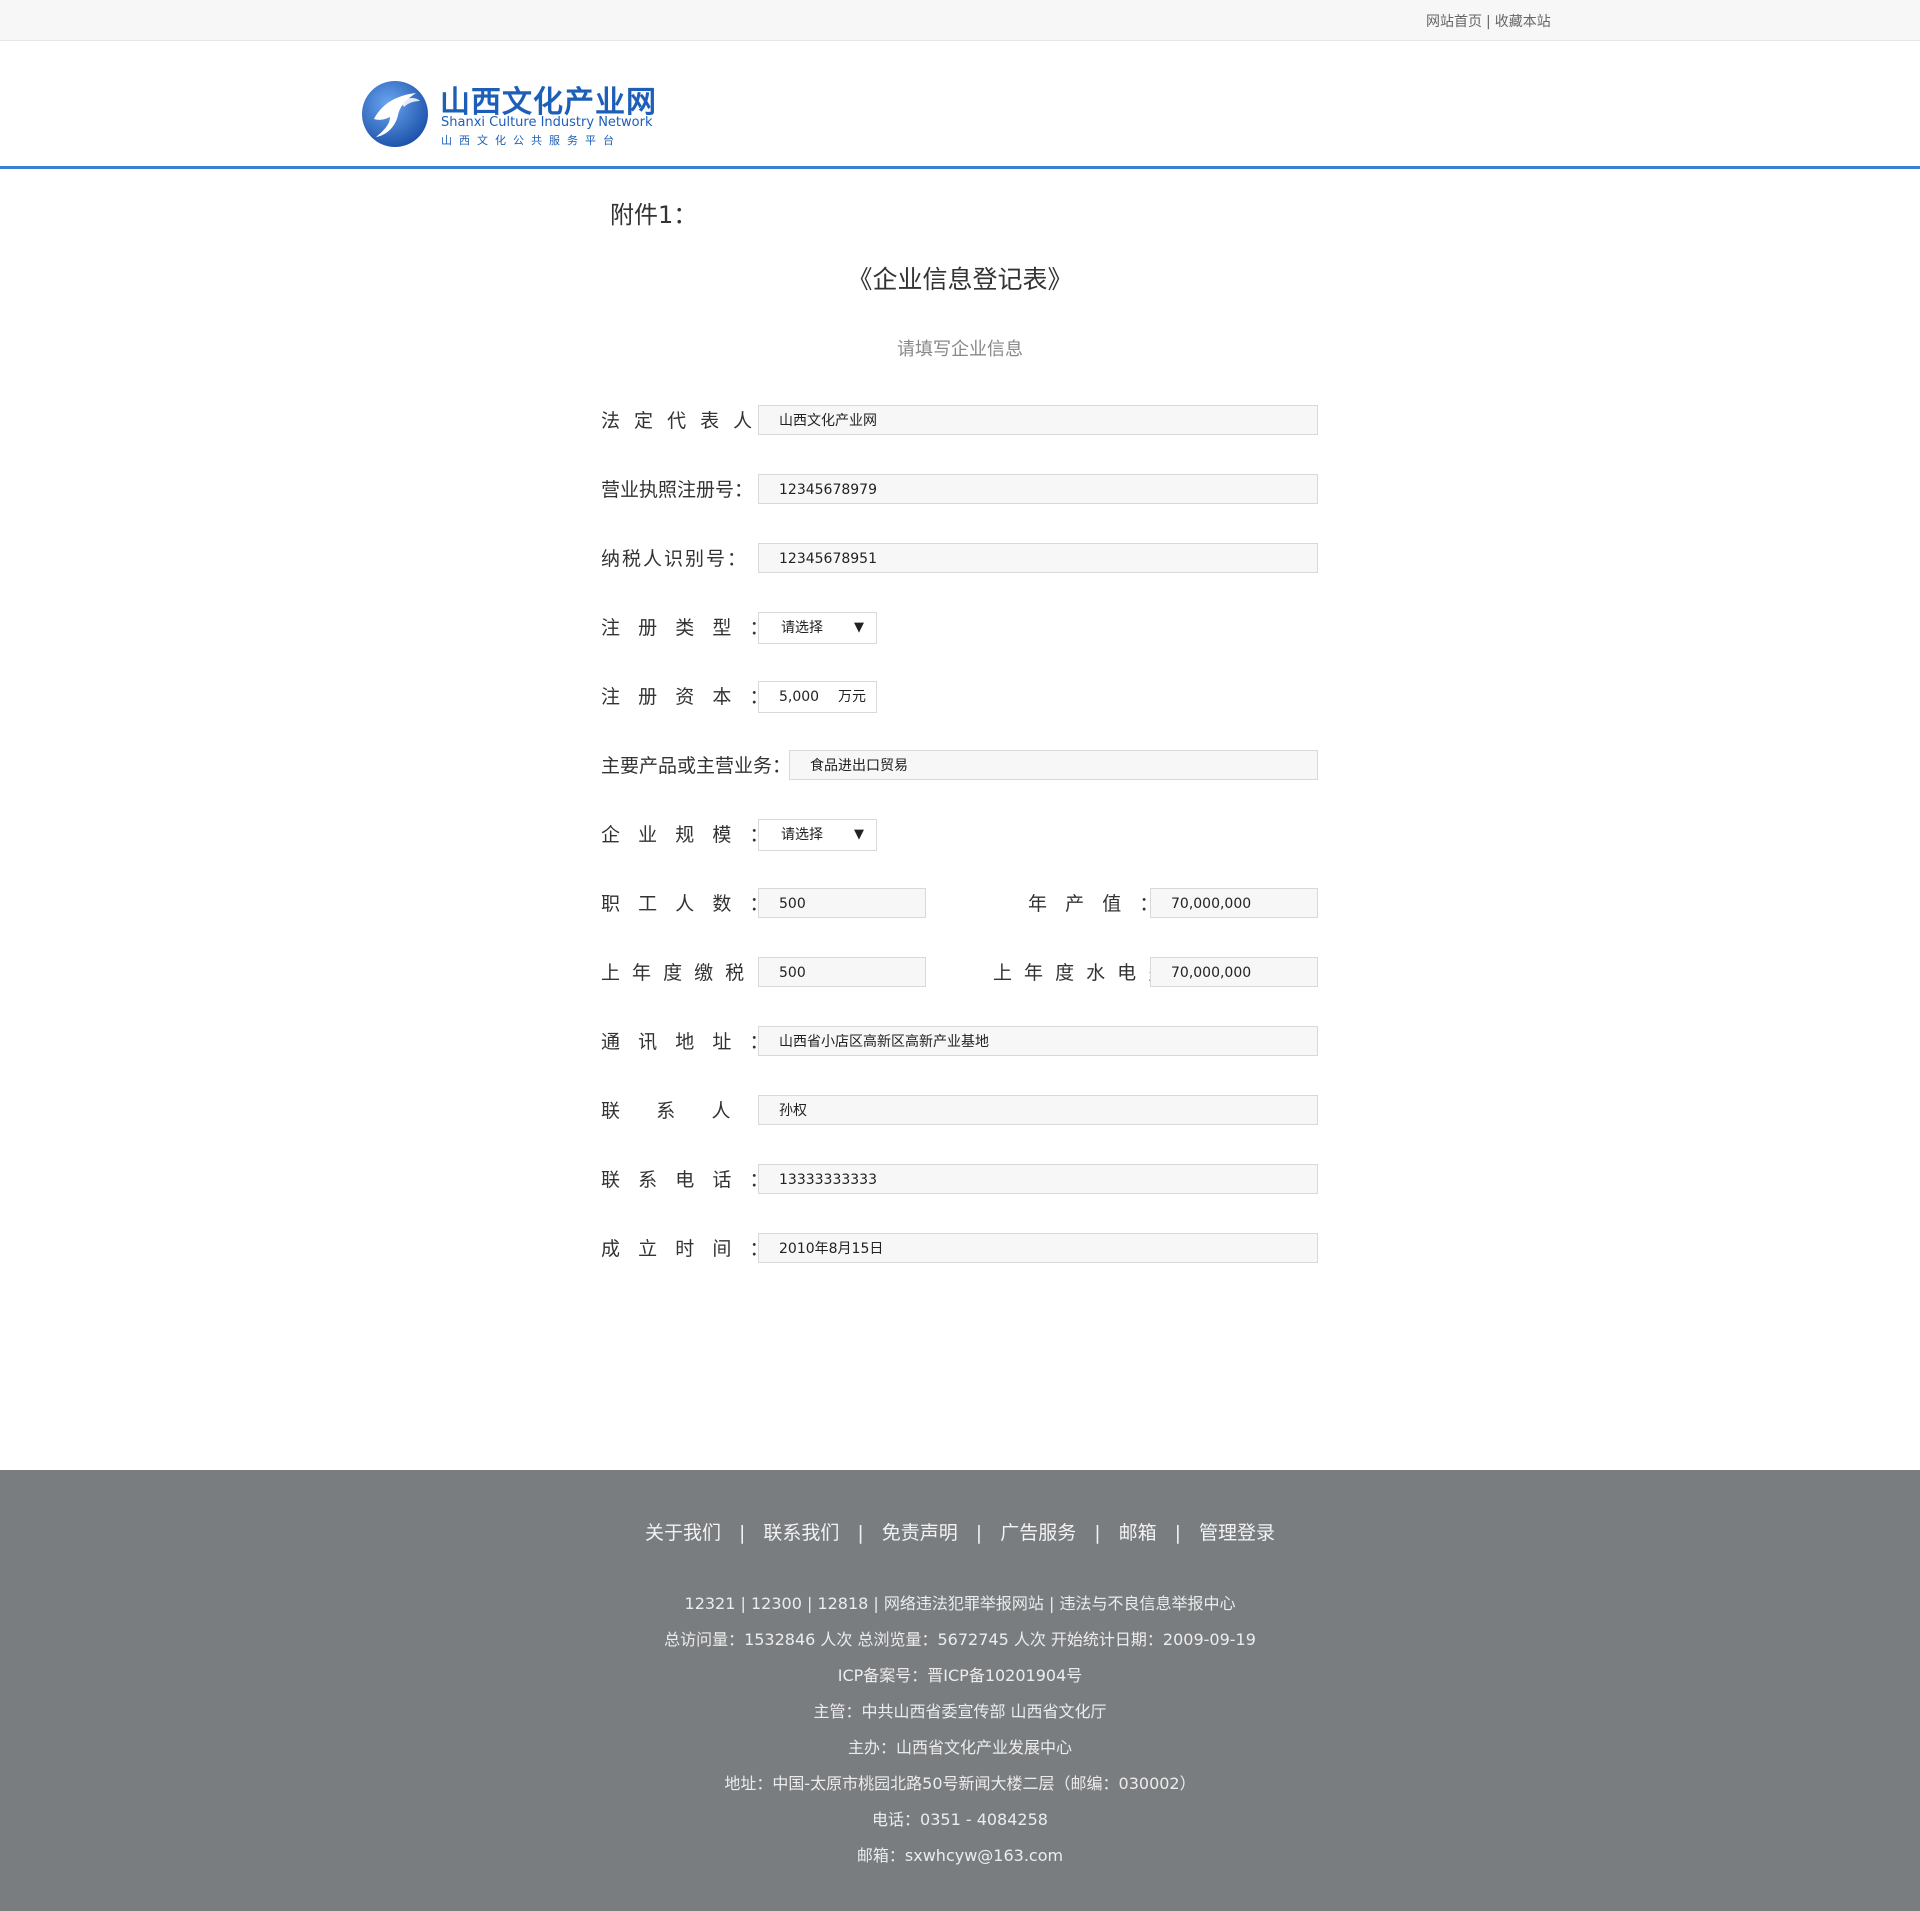 This screenshot has width=1920, height=1911. Describe the element at coordinates (677, 490) in the screenshot. I see `license-no-label: 营业执照注册号：` at that location.